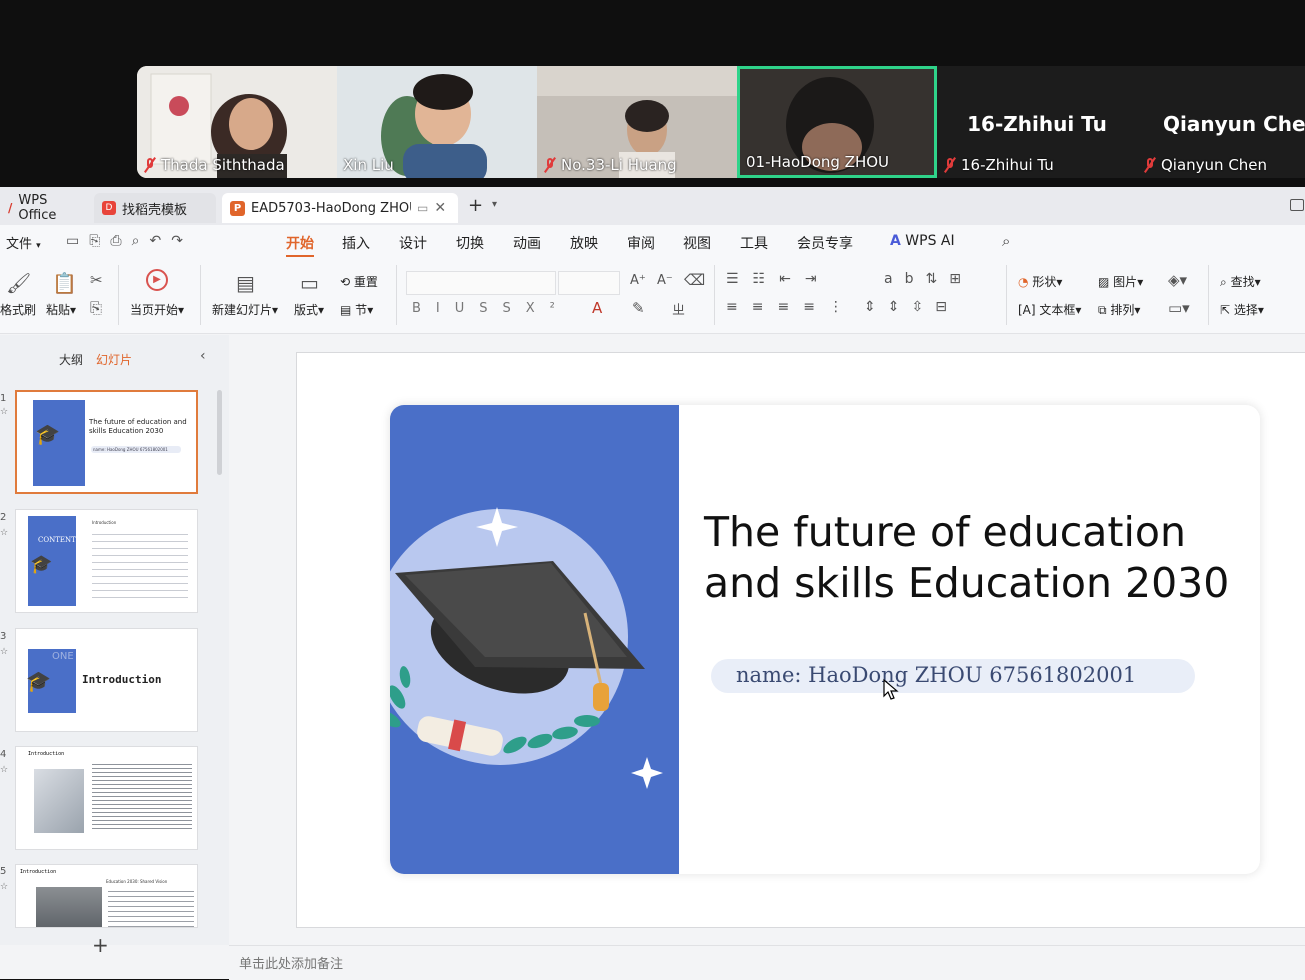 The width and height of the screenshot is (1305, 980). Describe the element at coordinates (818, 162) in the screenshot. I see `participant-name: 01-HaoDong ZHOU` at that location.